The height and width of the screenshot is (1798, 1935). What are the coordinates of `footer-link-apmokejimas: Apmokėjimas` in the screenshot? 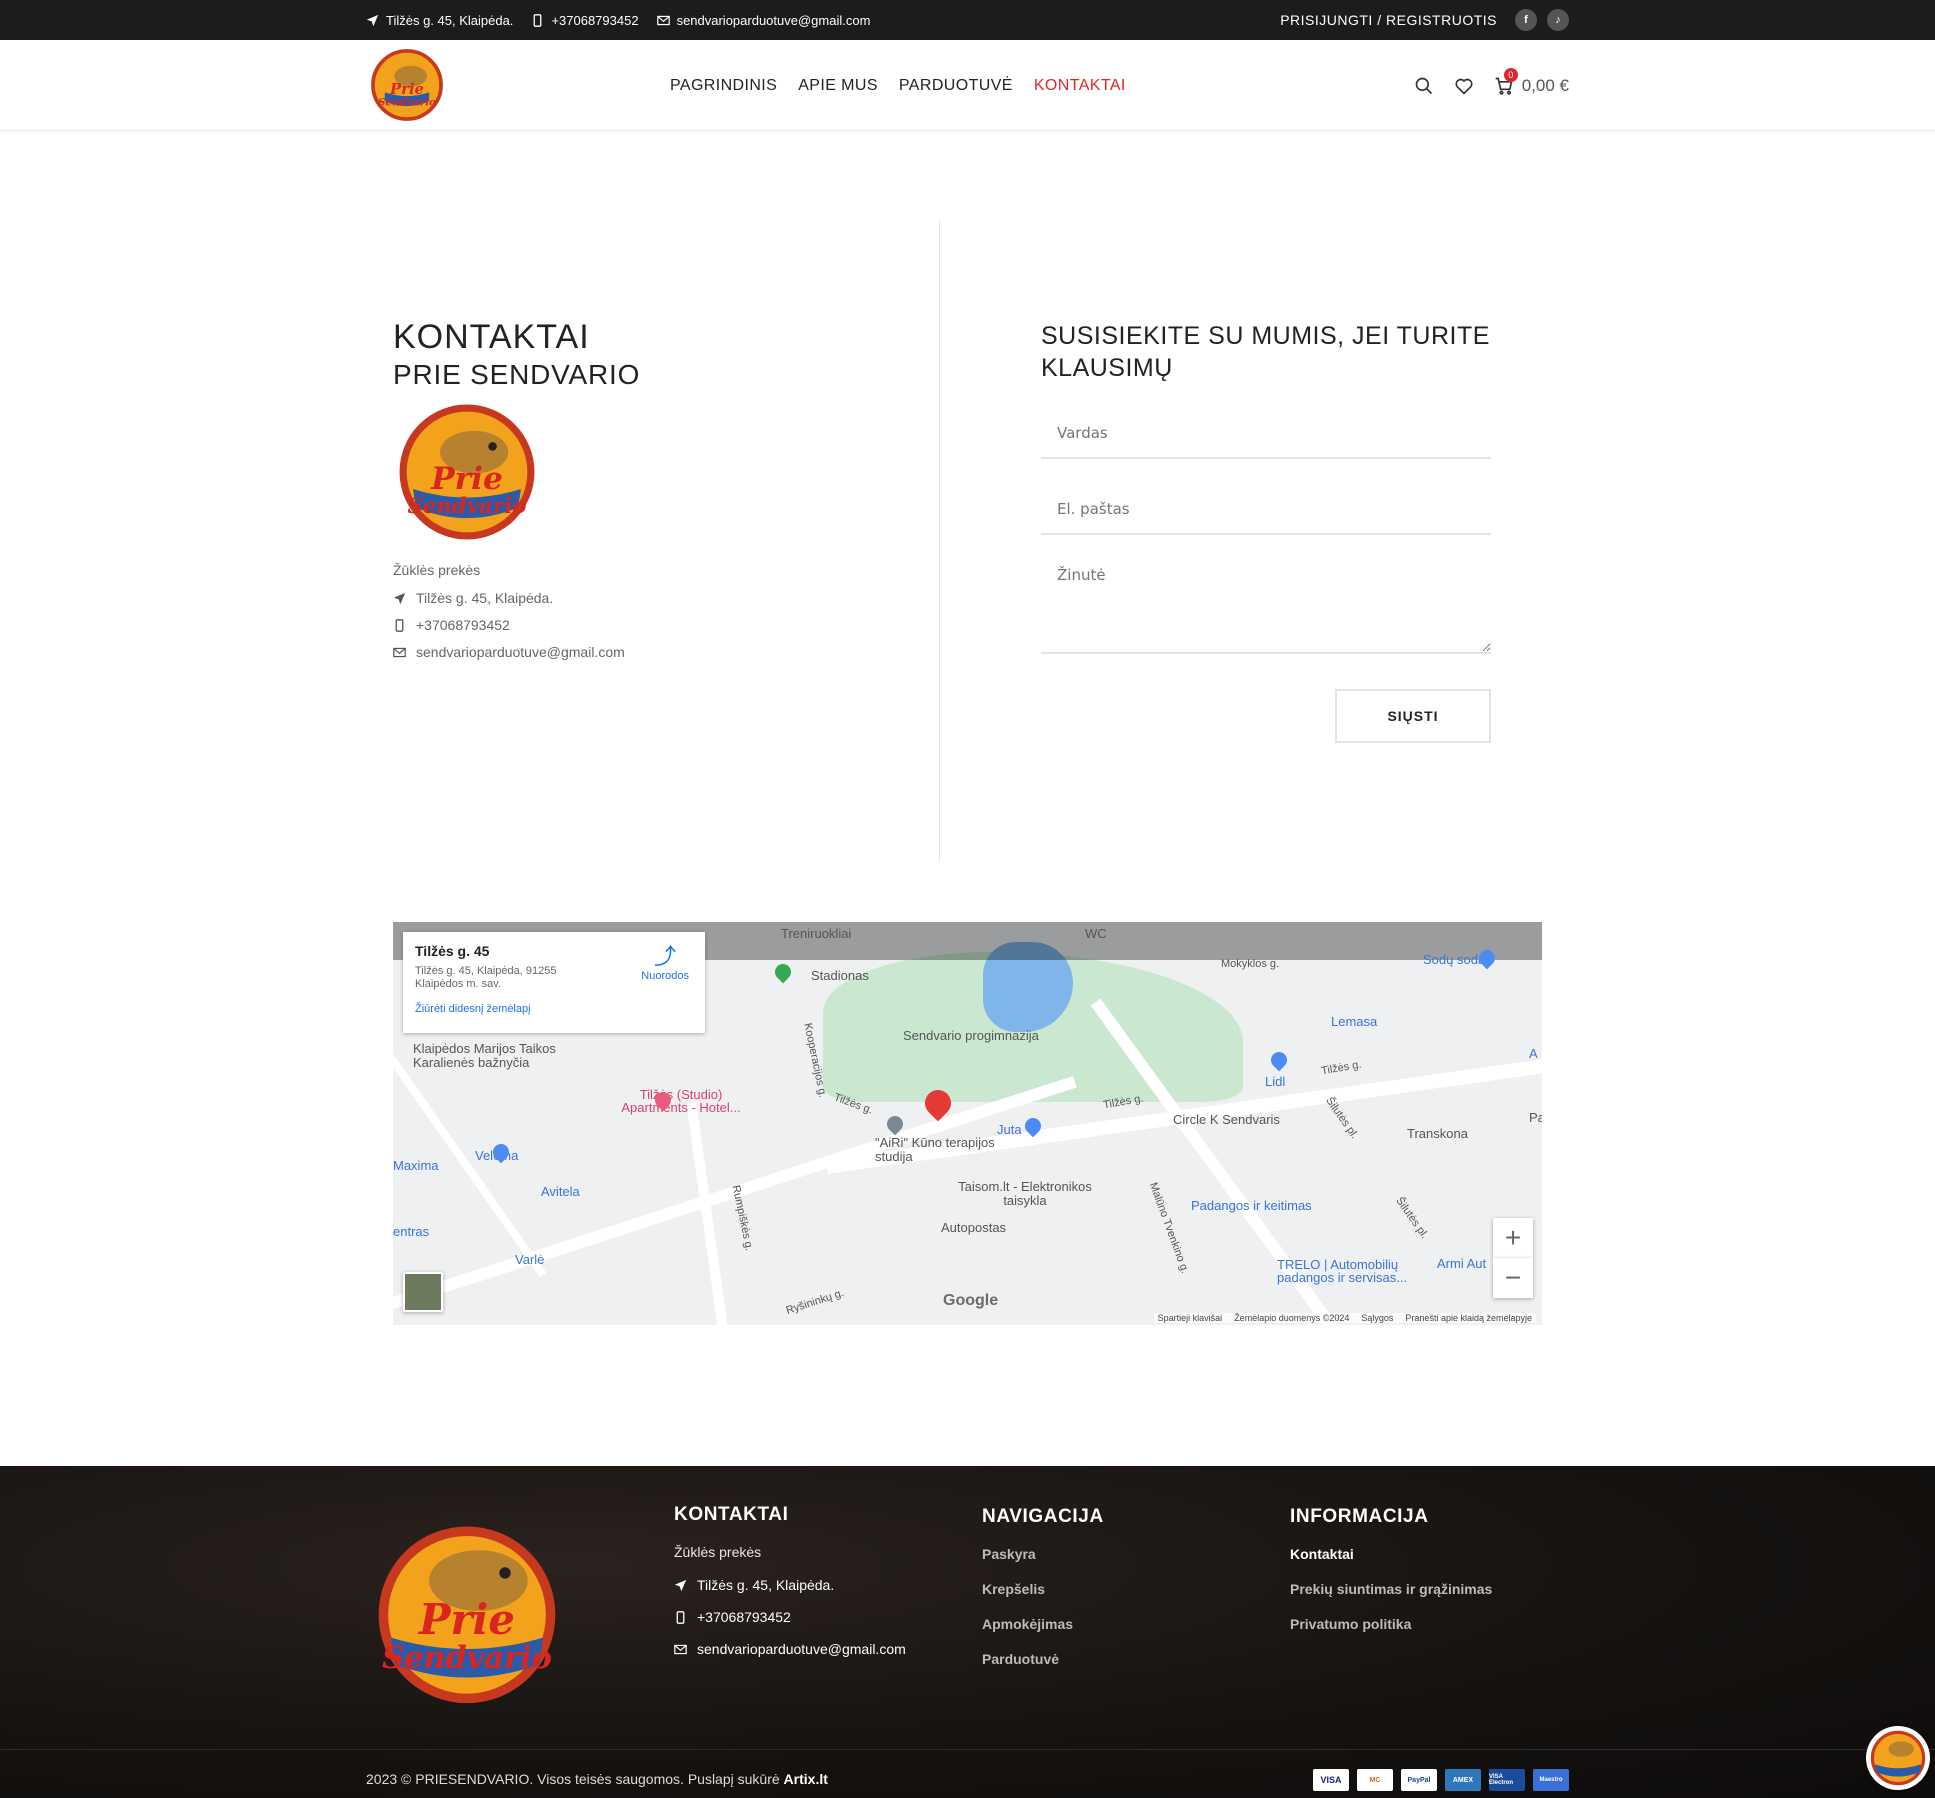 It's located at (1043, 1624).